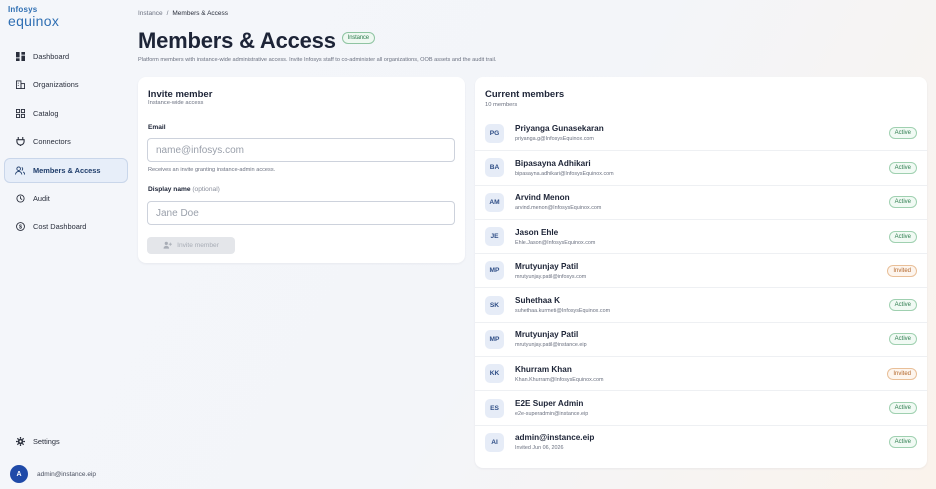  Describe the element at coordinates (66, 113) in the screenshot. I see `sidebar-item-catalog: Catalog` at that location.